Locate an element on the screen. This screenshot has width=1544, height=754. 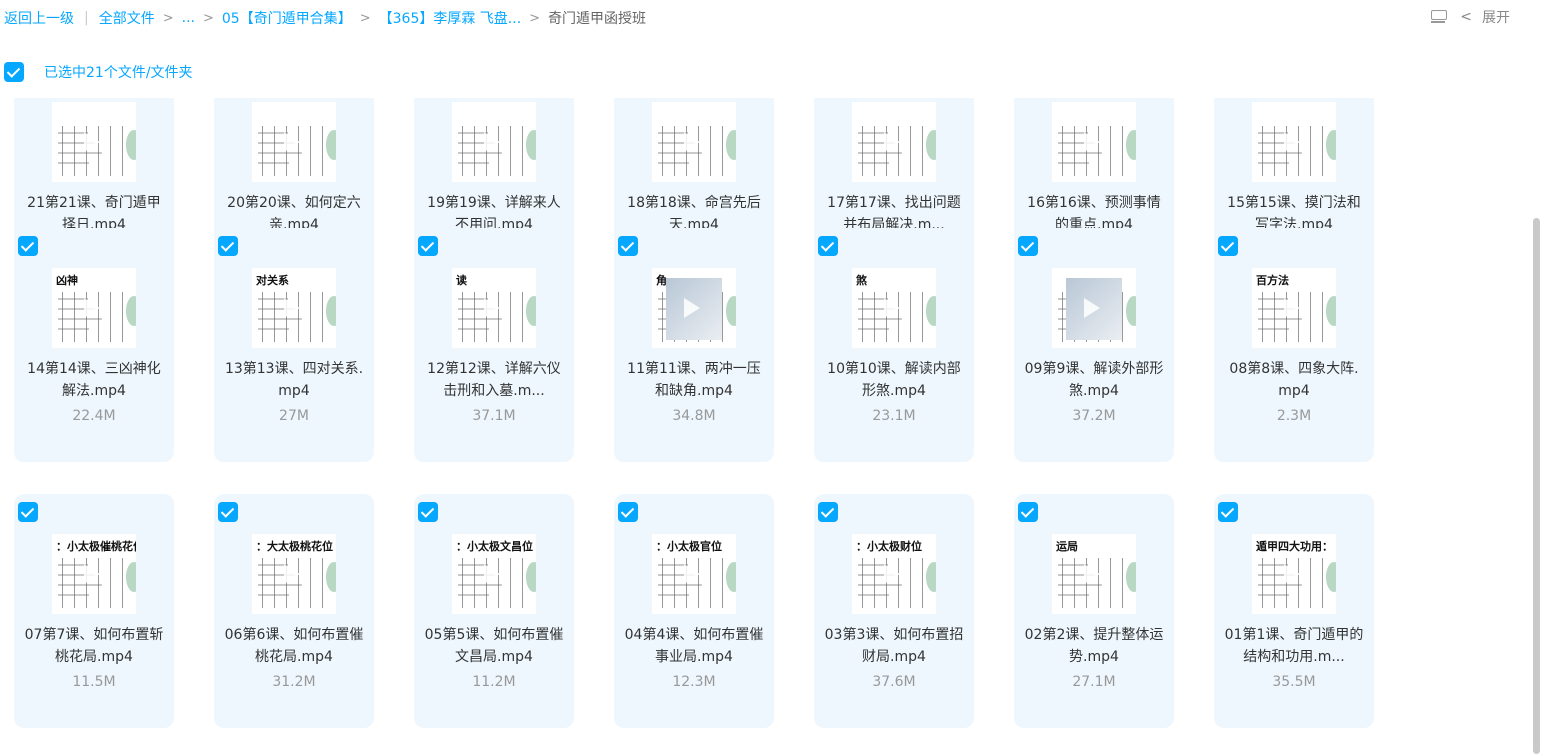
file-size: 35.5M is located at coordinates (1294, 682).